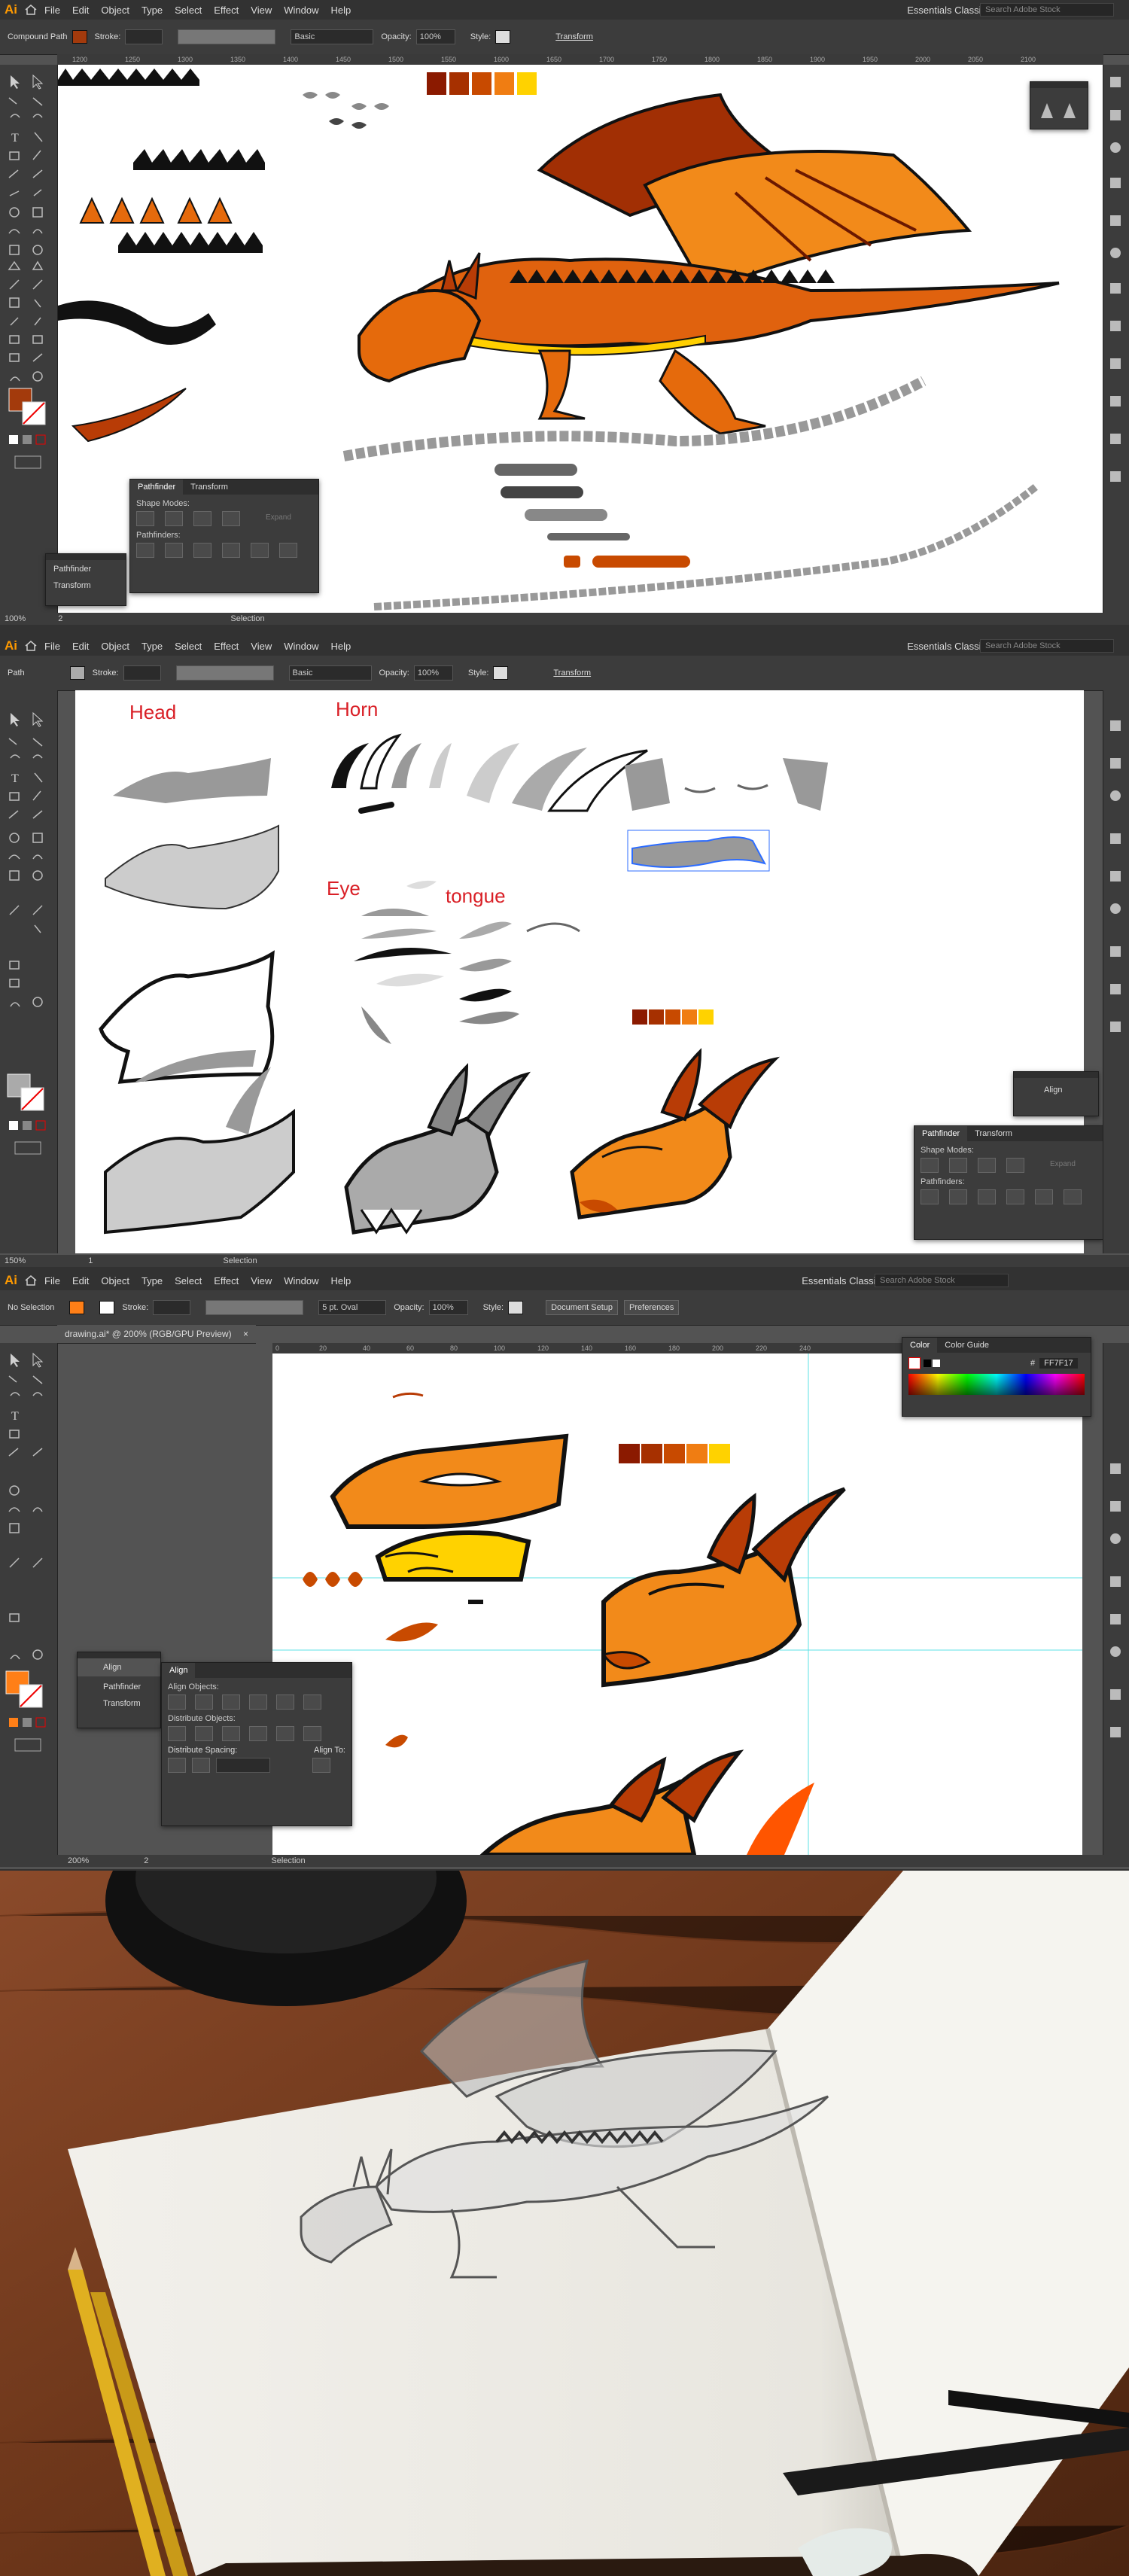 Image resolution: width=1129 pixels, height=2576 pixels. Describe the element at coordinates (312, 1734) in the screenshot. I see `distribute-right-button` at that location.